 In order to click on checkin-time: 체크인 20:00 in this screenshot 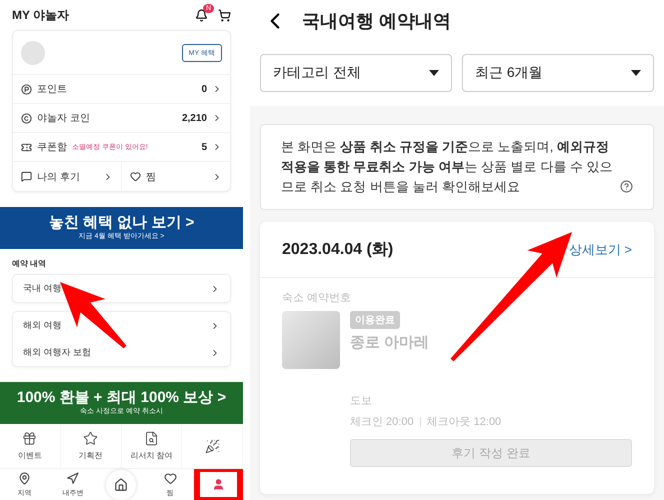, I will do `click(382, 422)`.